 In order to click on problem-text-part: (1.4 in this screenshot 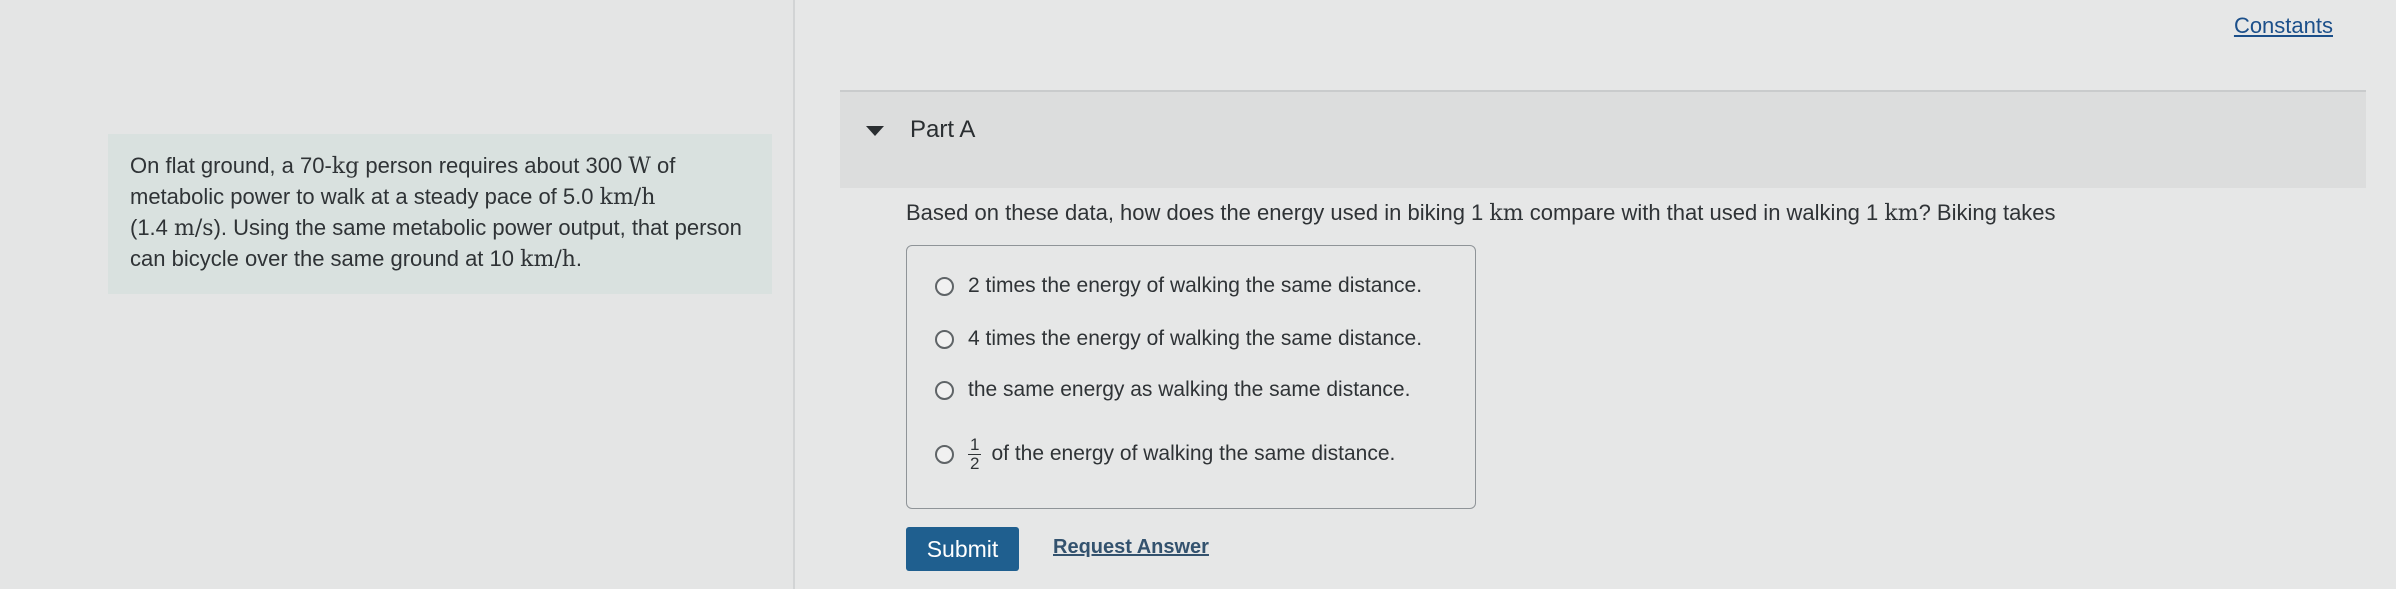, I will do `click(152, 227)`.